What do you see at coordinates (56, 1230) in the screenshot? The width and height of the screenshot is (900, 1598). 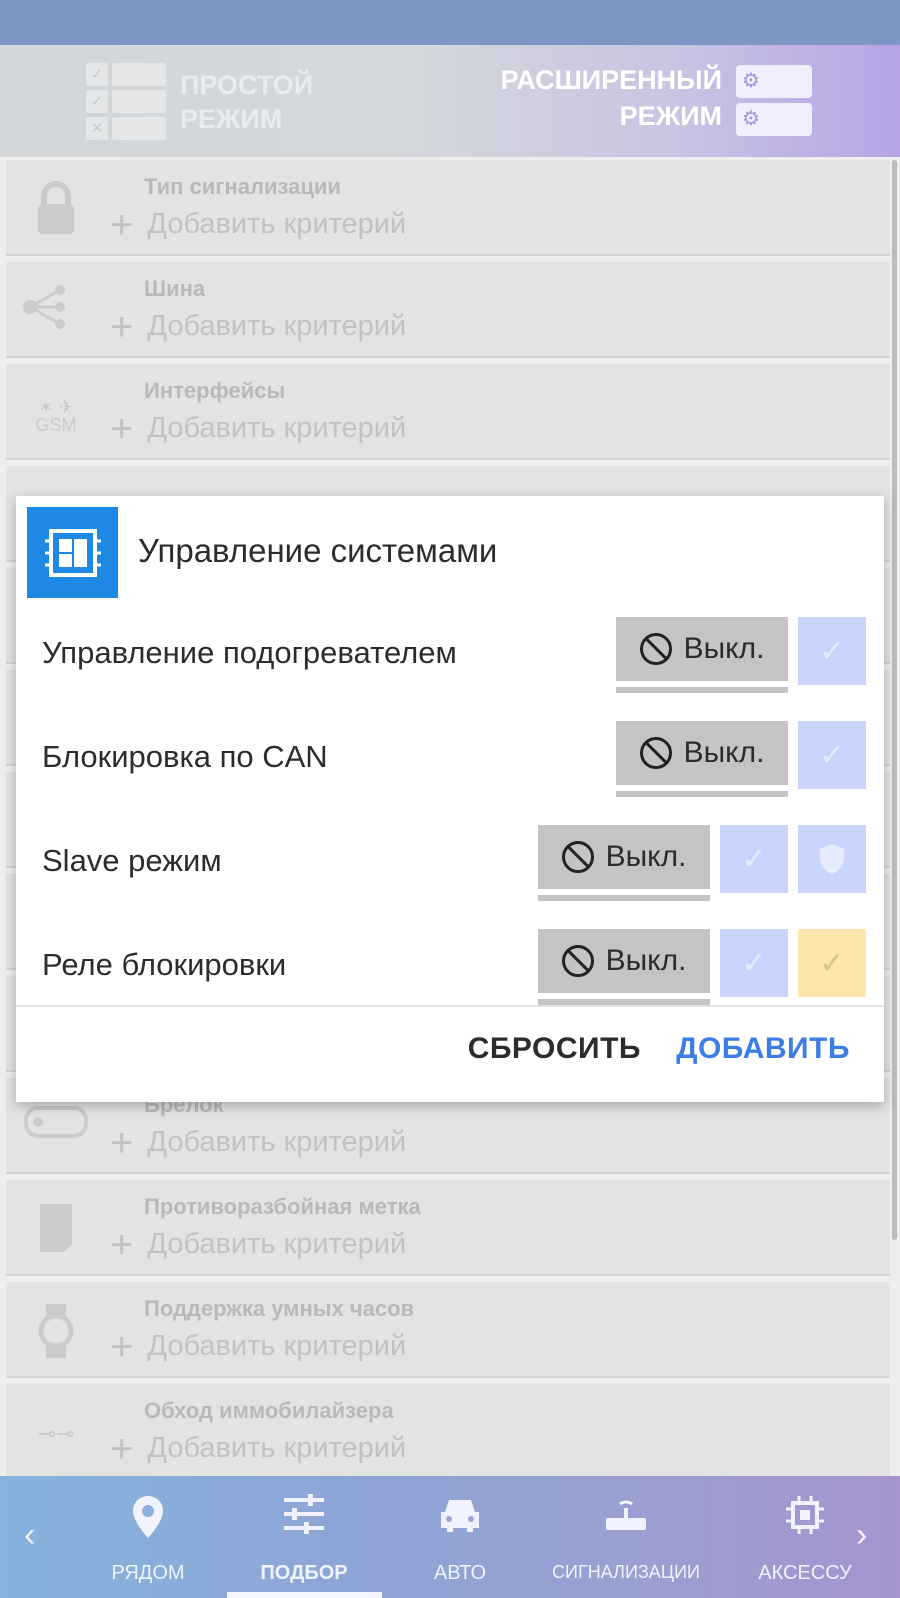 I see `tag-icon` at bounding box center [56, 1230].